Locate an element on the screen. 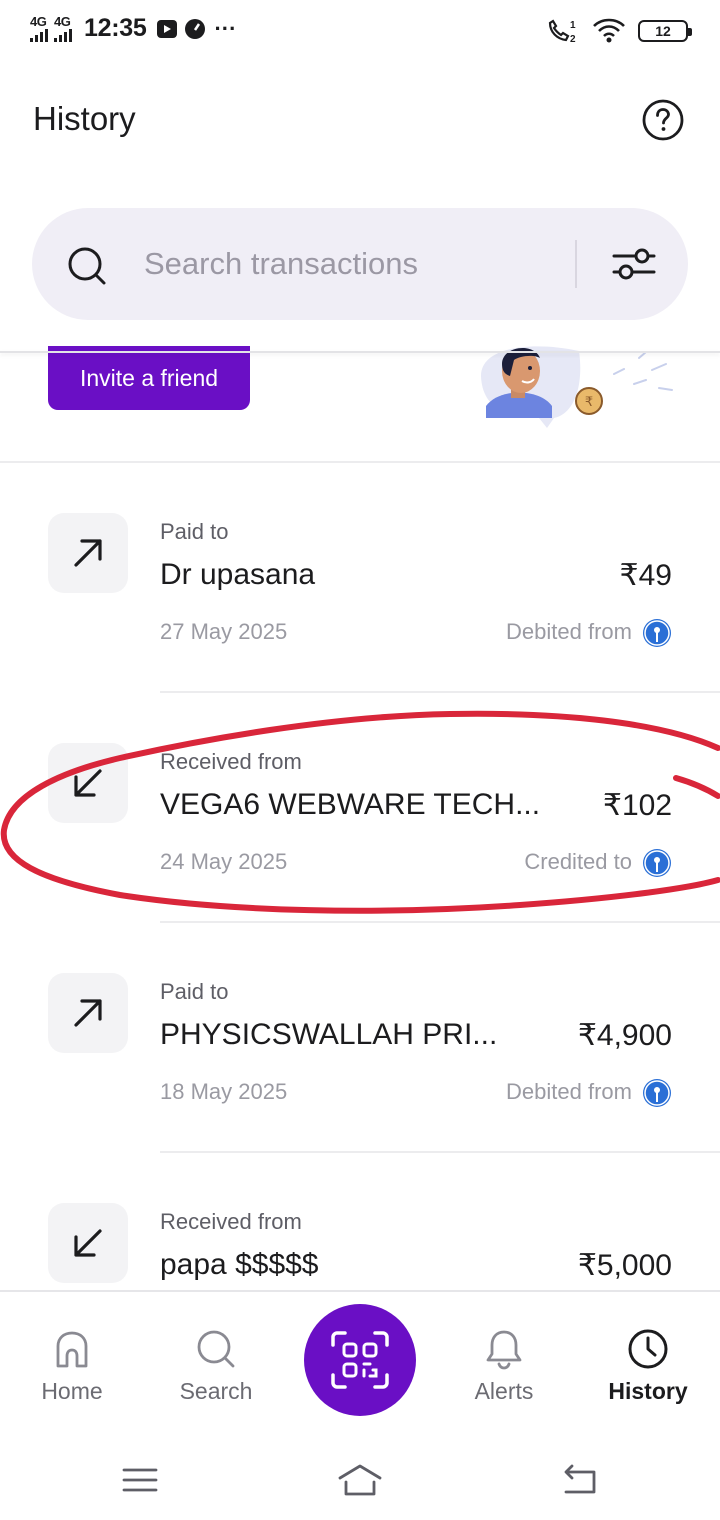  nav-alerts: Alerts is located at coordinates (504, 1365).